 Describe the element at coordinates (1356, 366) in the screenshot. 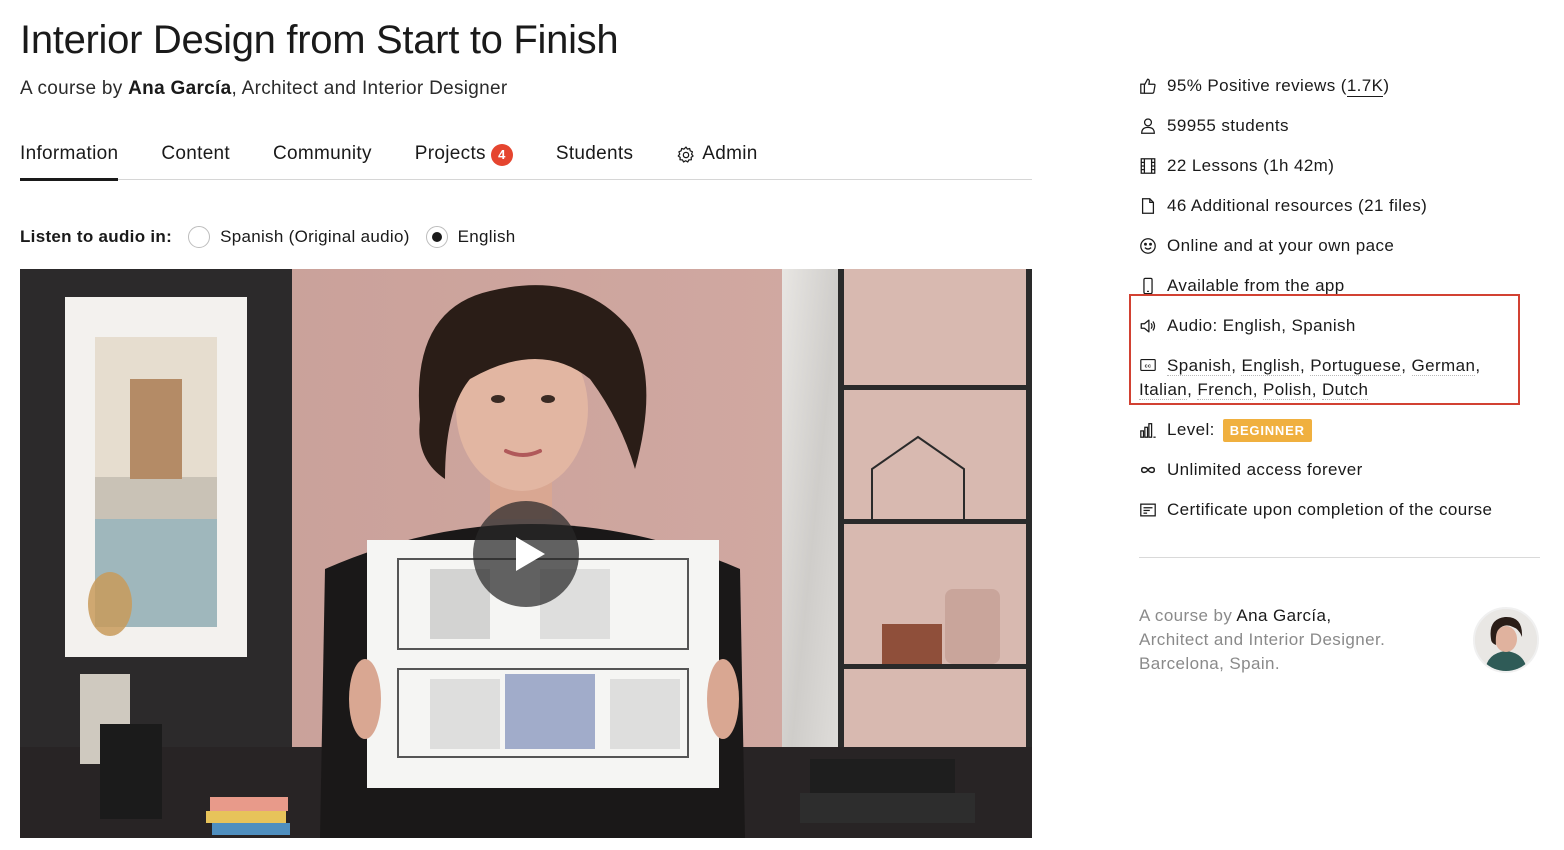

I see `subtitle-language: Portuguese` at that location.